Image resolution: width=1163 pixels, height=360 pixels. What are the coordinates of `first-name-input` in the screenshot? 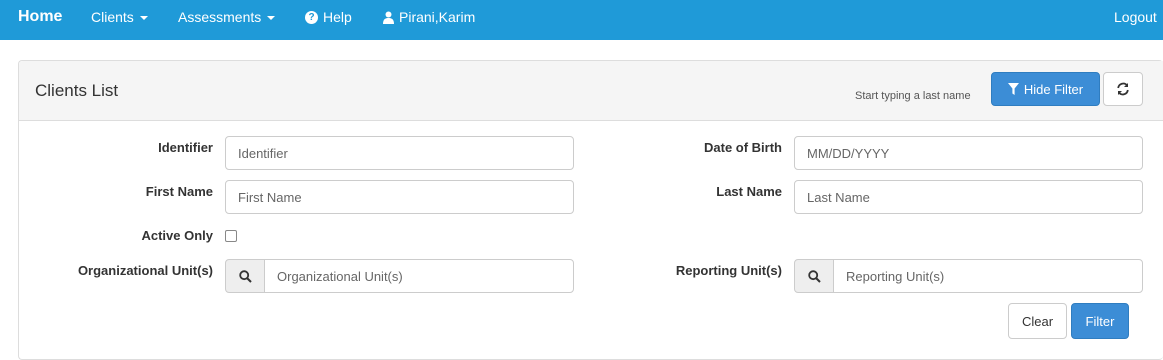 It's located at (399, 197).